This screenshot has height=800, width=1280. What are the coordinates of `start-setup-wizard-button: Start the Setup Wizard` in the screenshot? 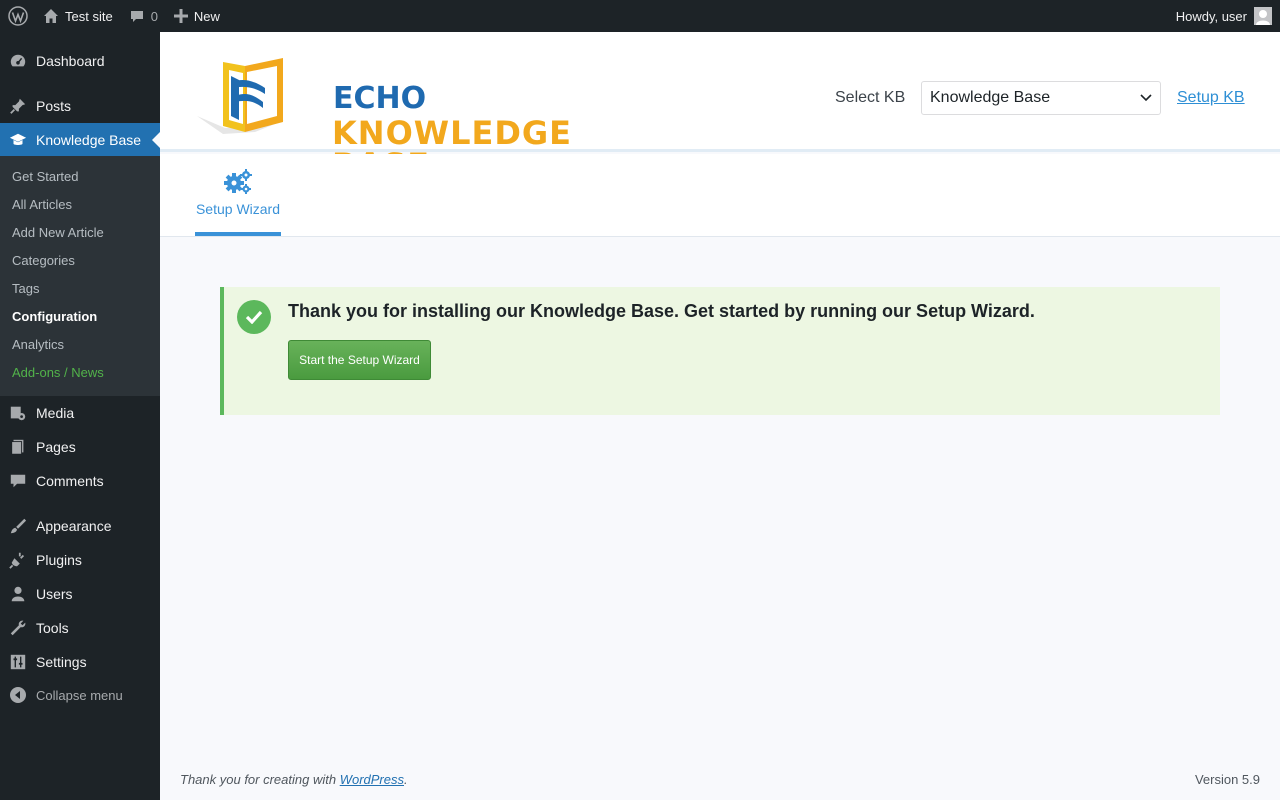 It's located at (359, 360).